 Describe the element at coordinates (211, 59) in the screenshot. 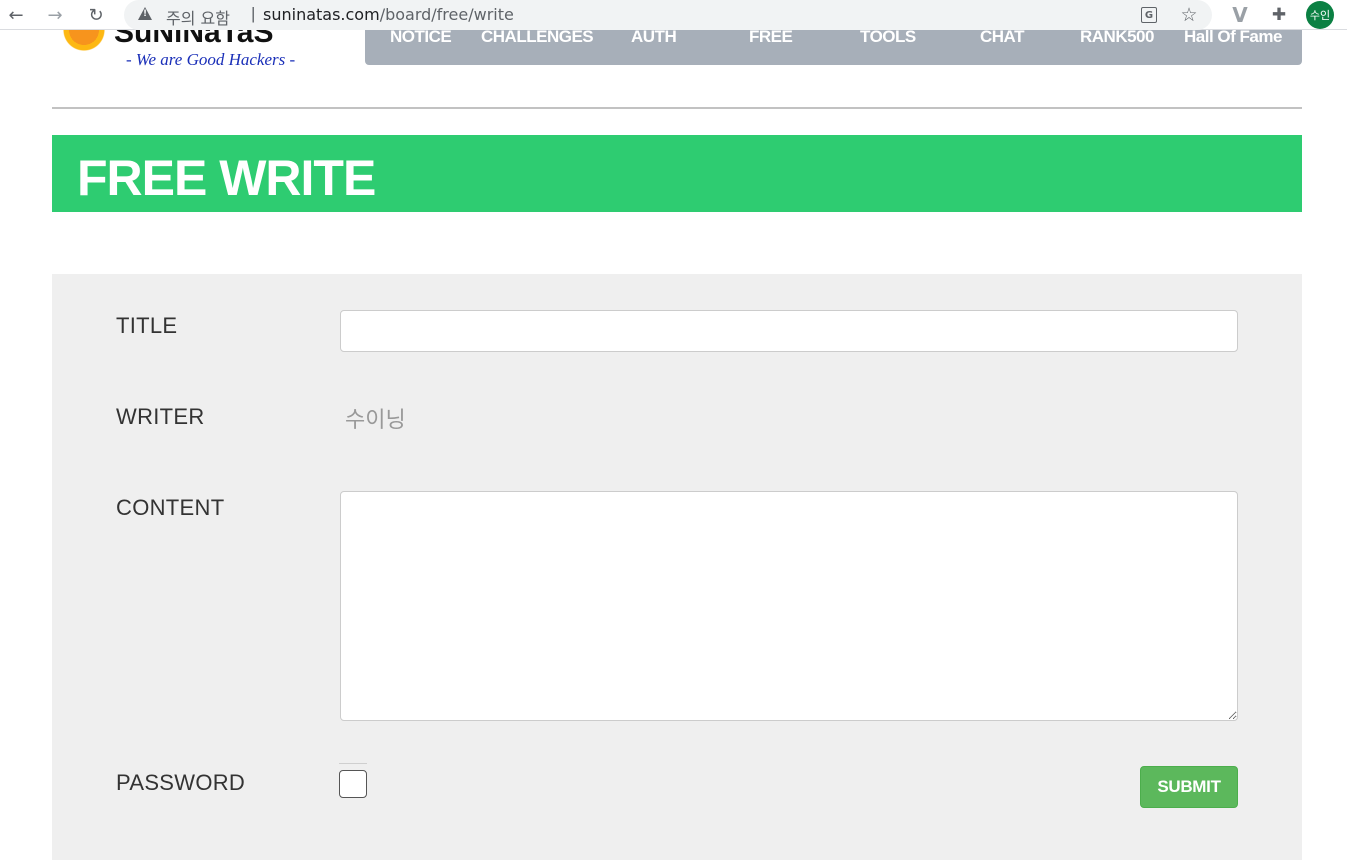

I see `logo-tagline: - We are Good Hackers -` at that location.